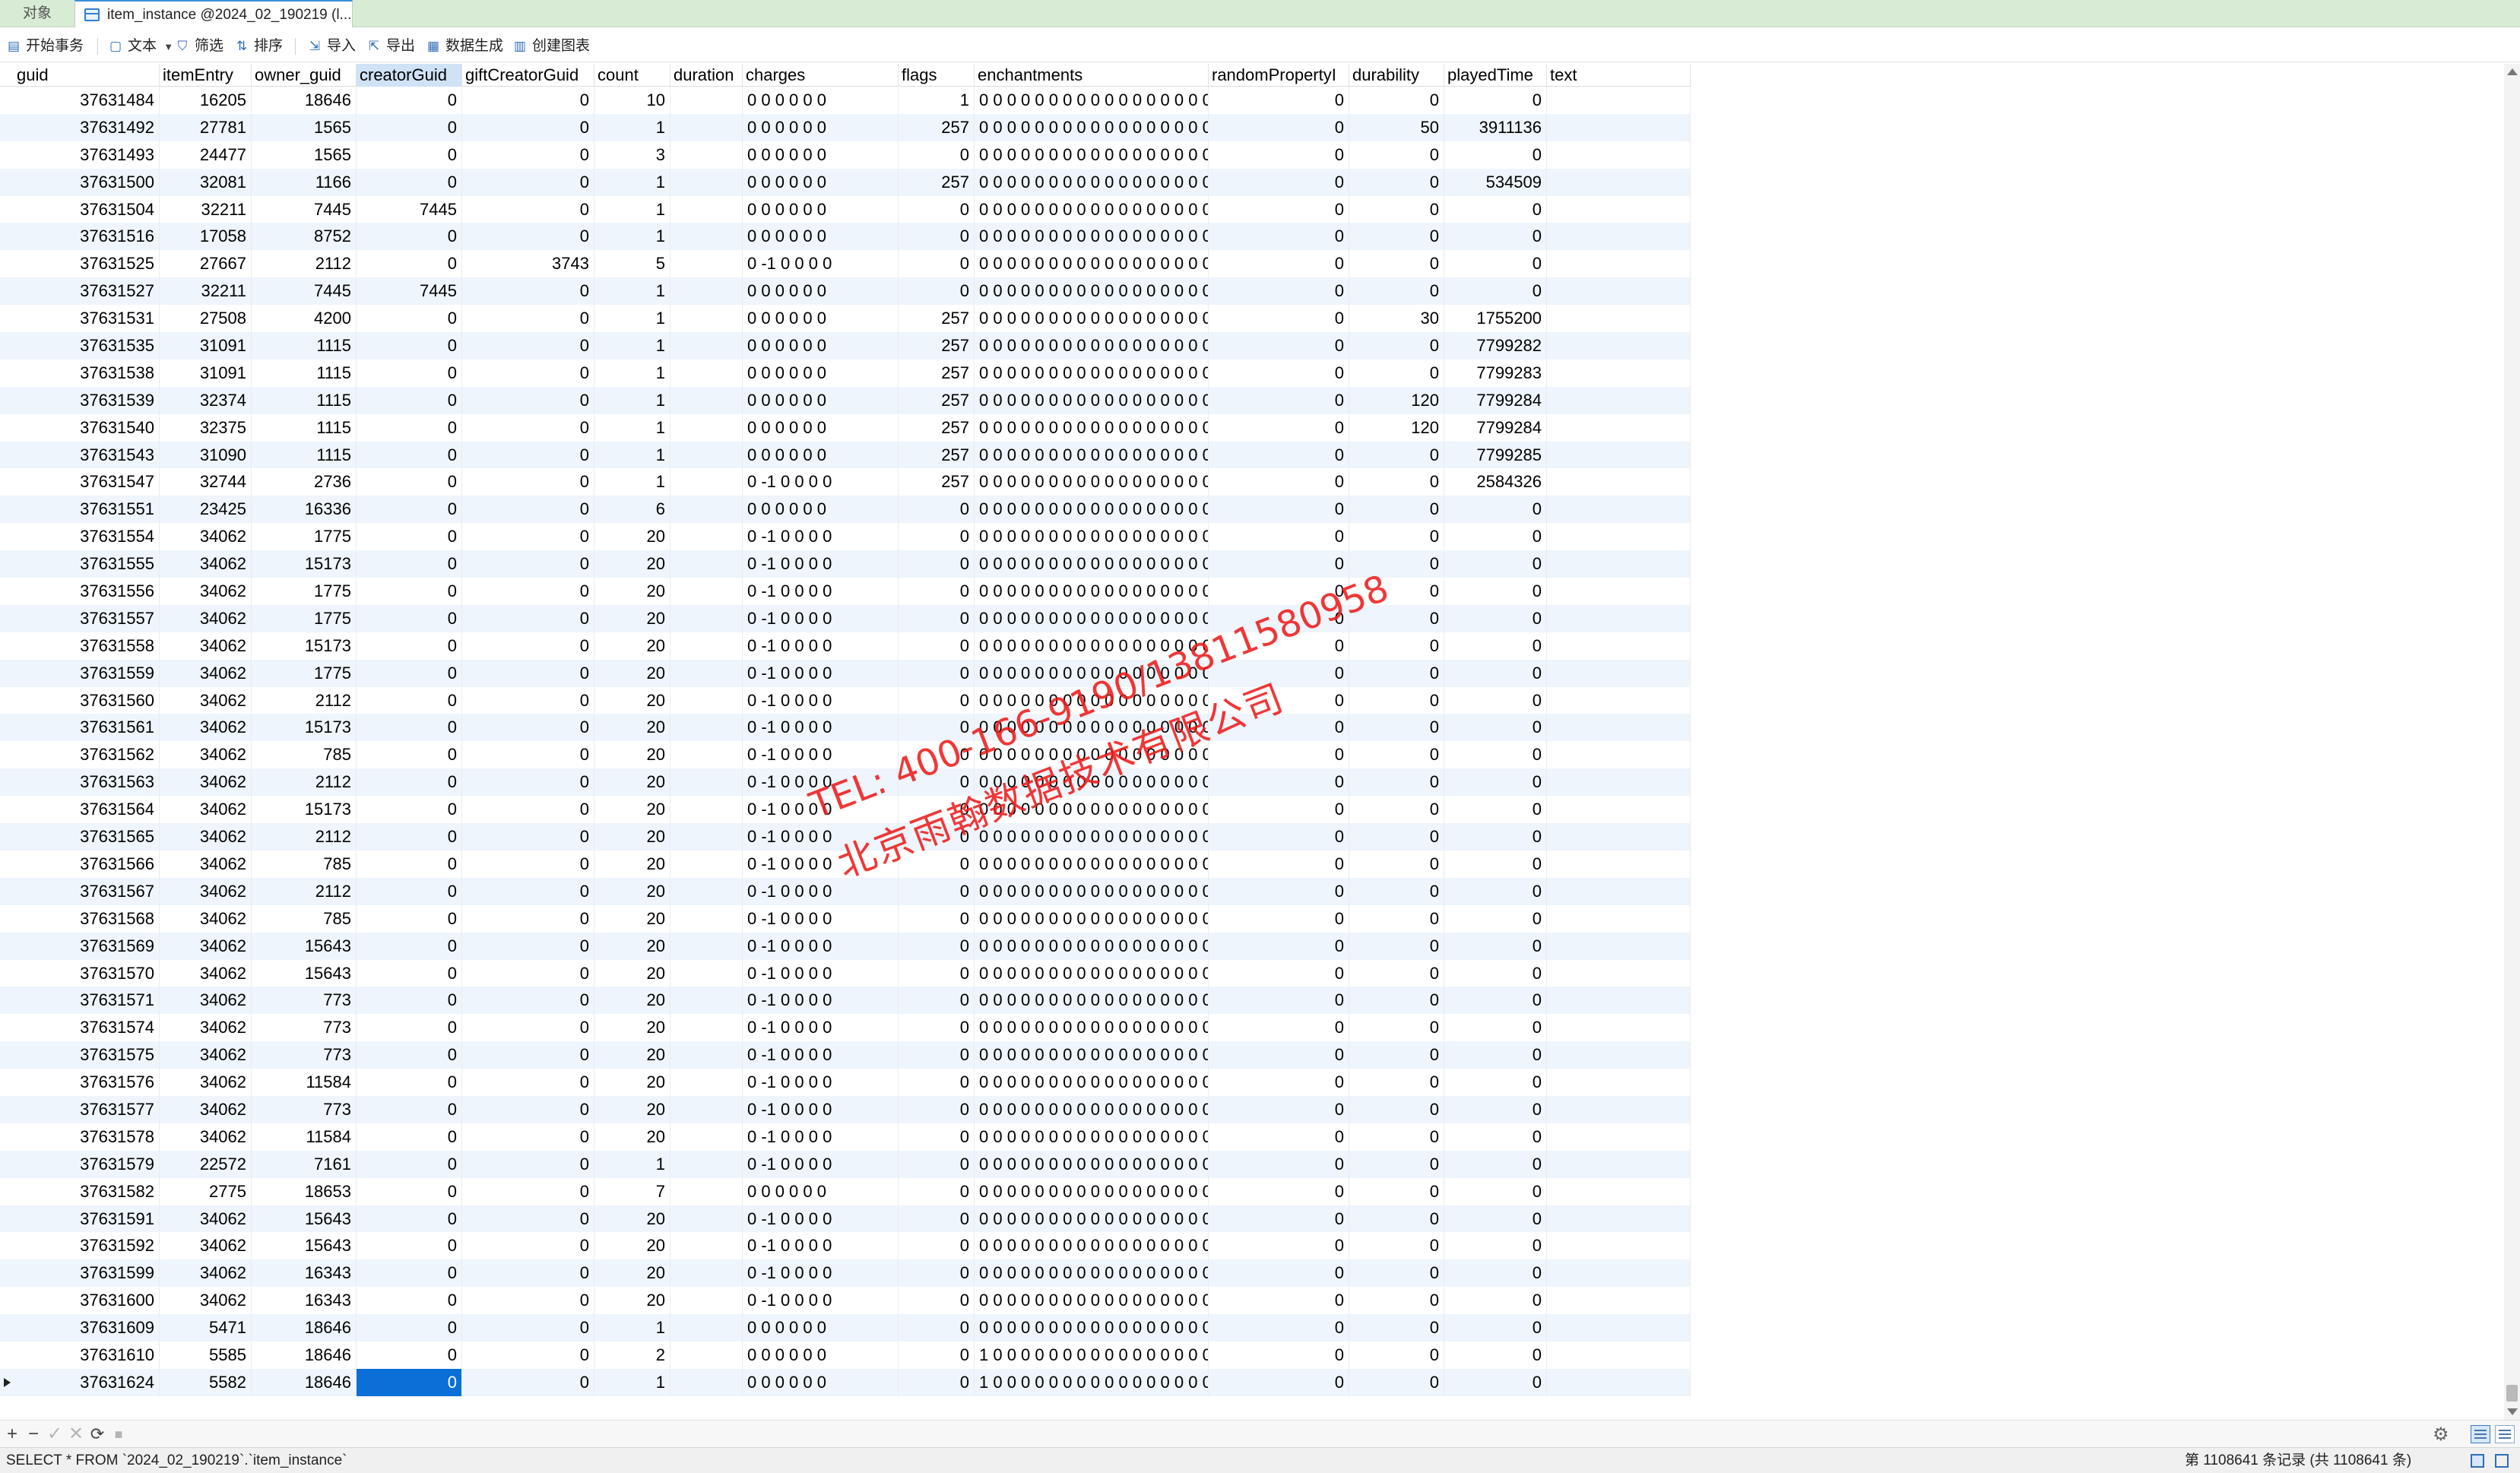 Image resolution: width=2520 pixels, height=1473 pixels. What do you see at coordinates (1495, 182) in the screenshot?
I see `cell-playedTime: 534509` at bounding box center [1495, 182].